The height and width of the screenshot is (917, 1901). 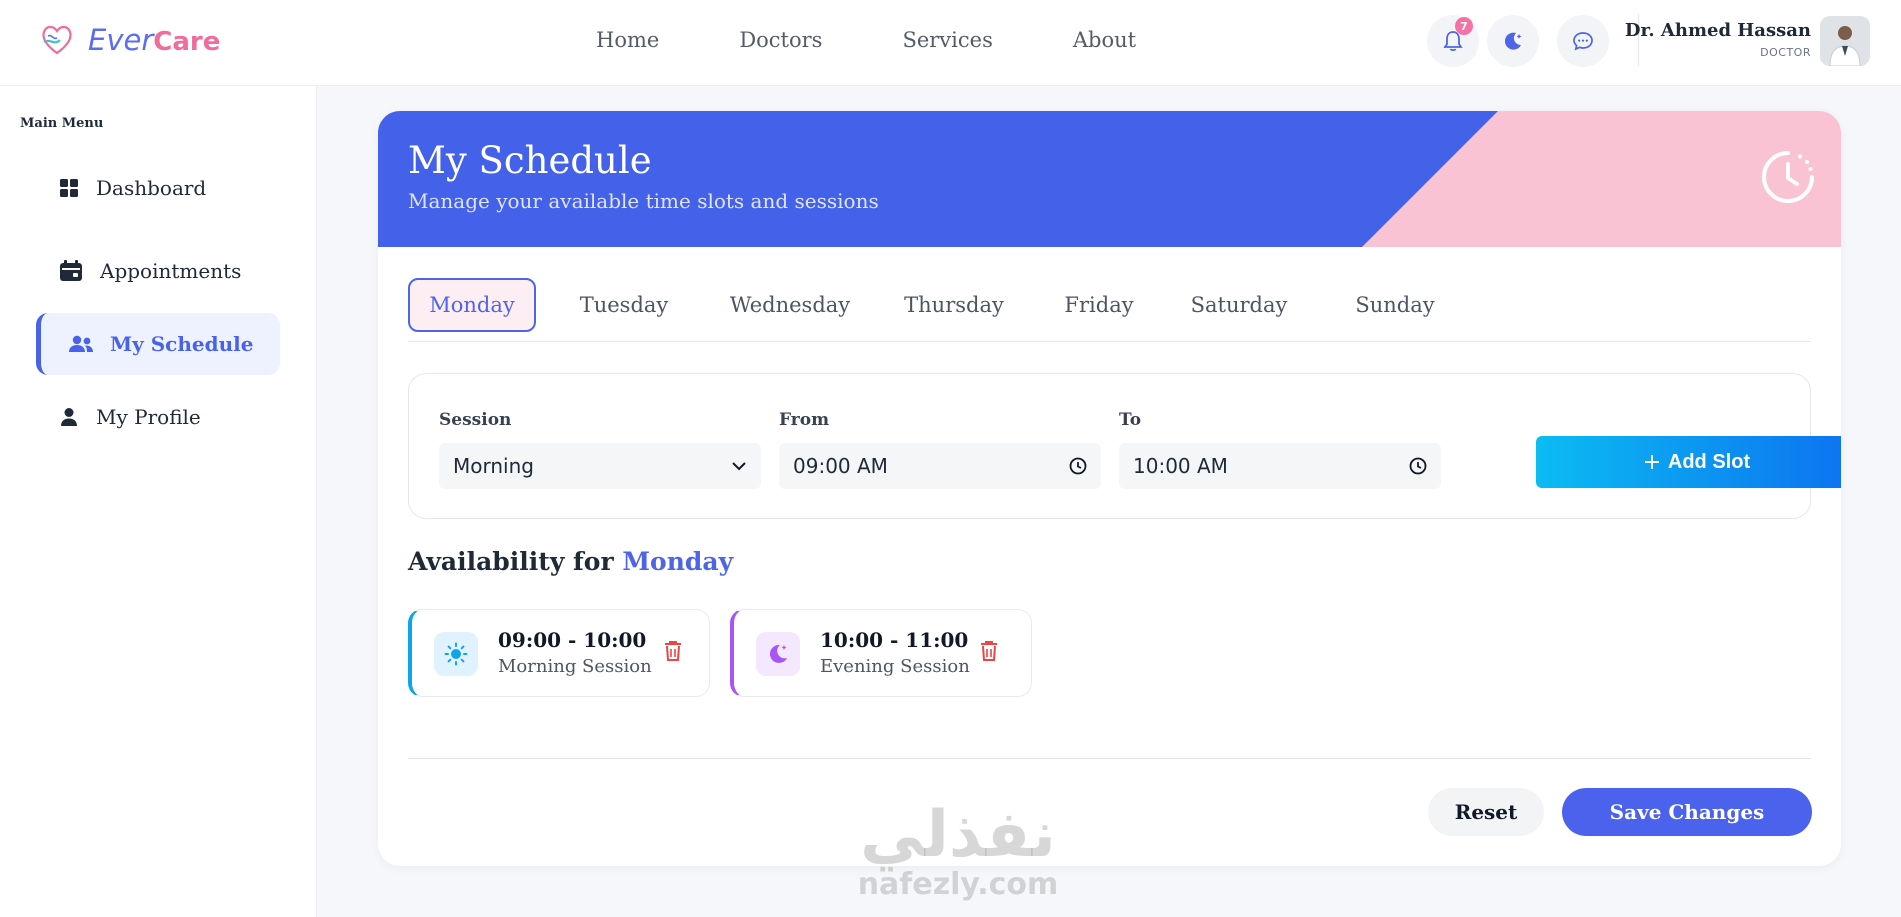 I want to click on grid-icon, so click(x=69, y=188).